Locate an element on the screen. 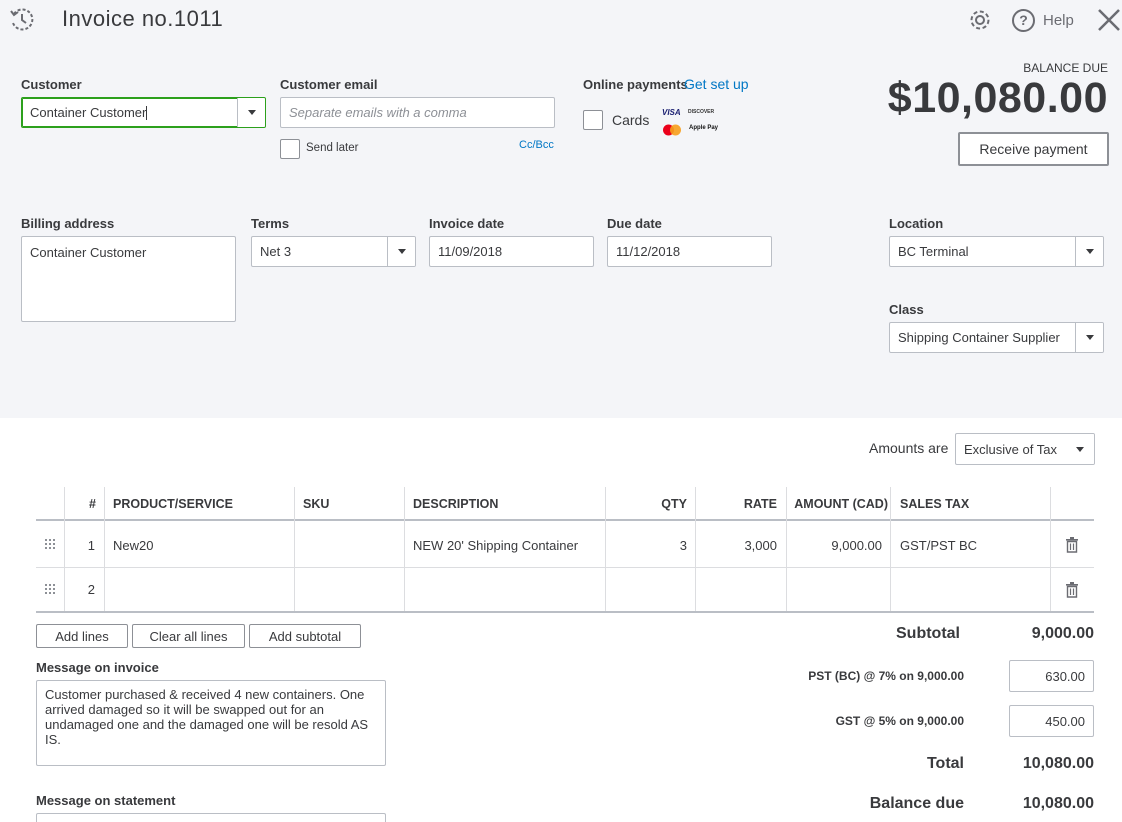  row-num: 2 is located at coordinates (91, 589).